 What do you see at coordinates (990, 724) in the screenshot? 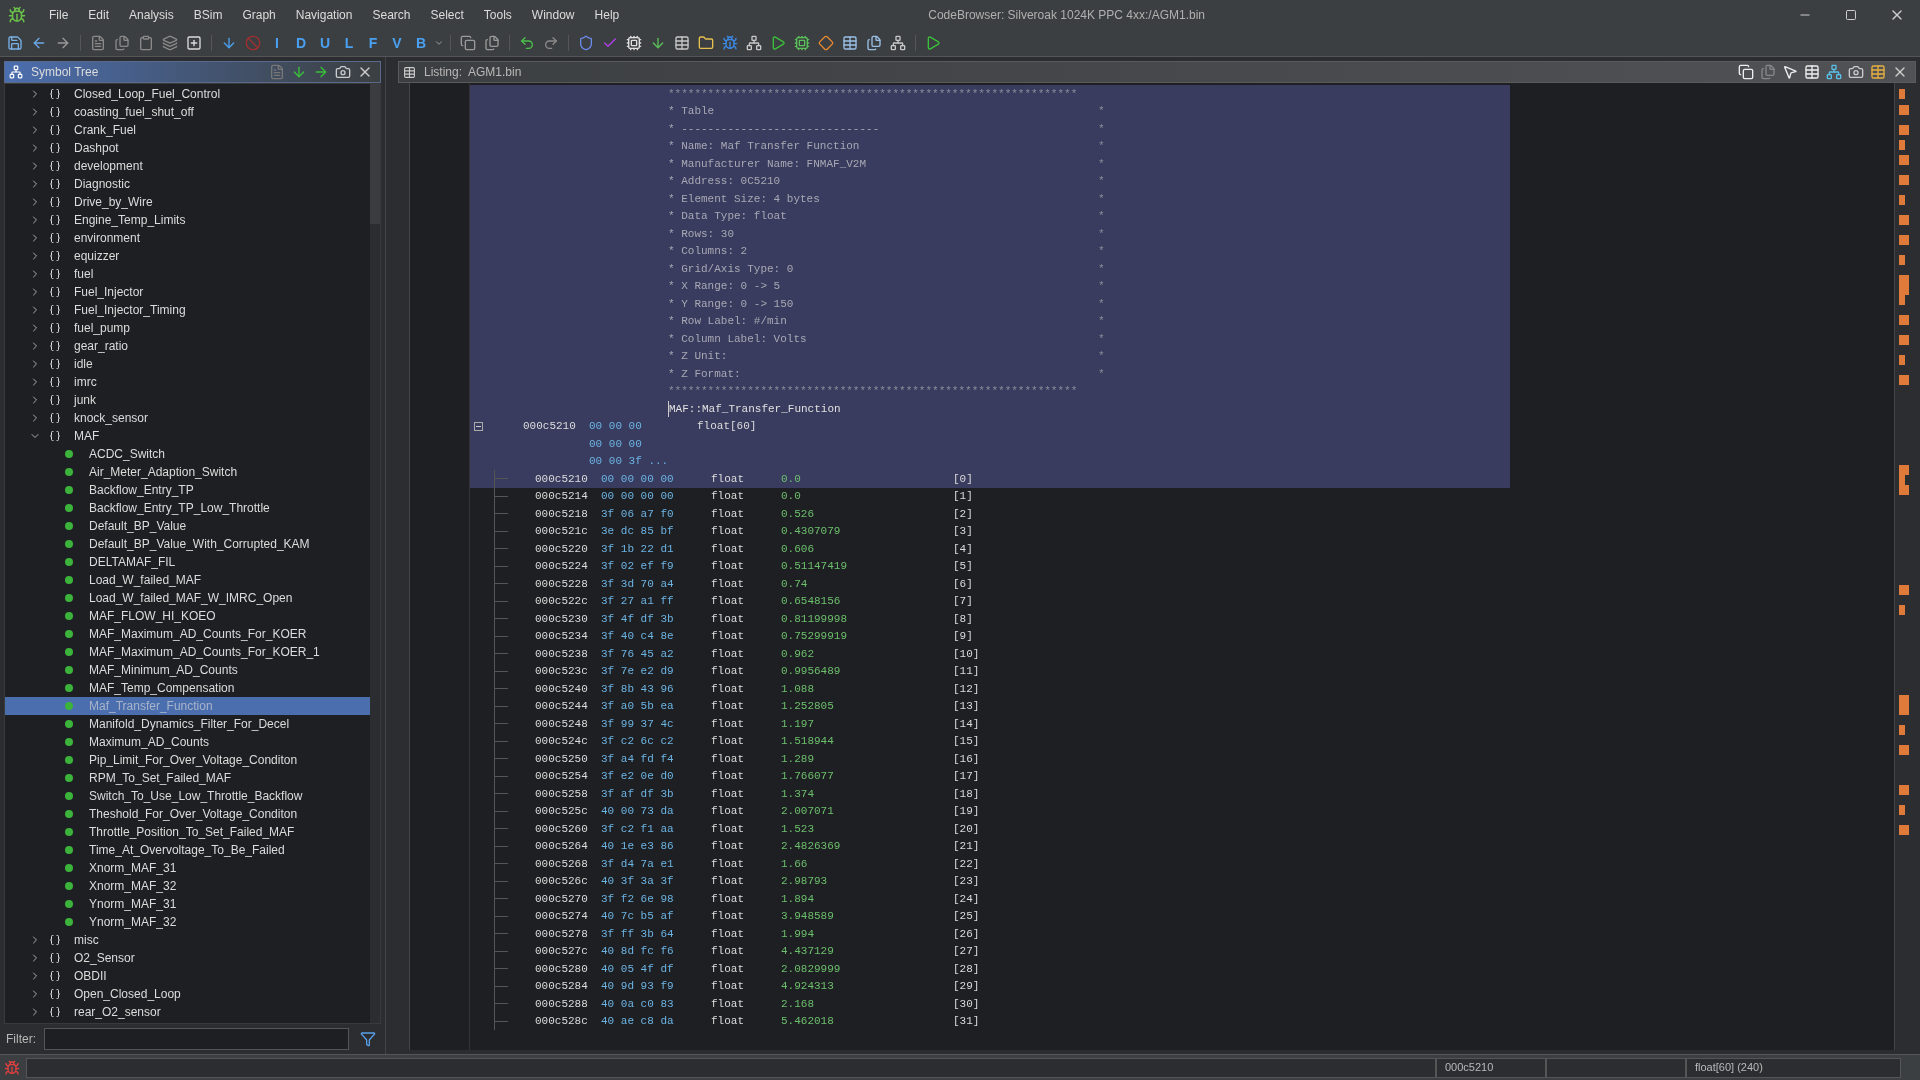
I see `listing-row: 000c5248 3f 99 37 4c float 1.197 [14]` at bounding box center [990, 724].